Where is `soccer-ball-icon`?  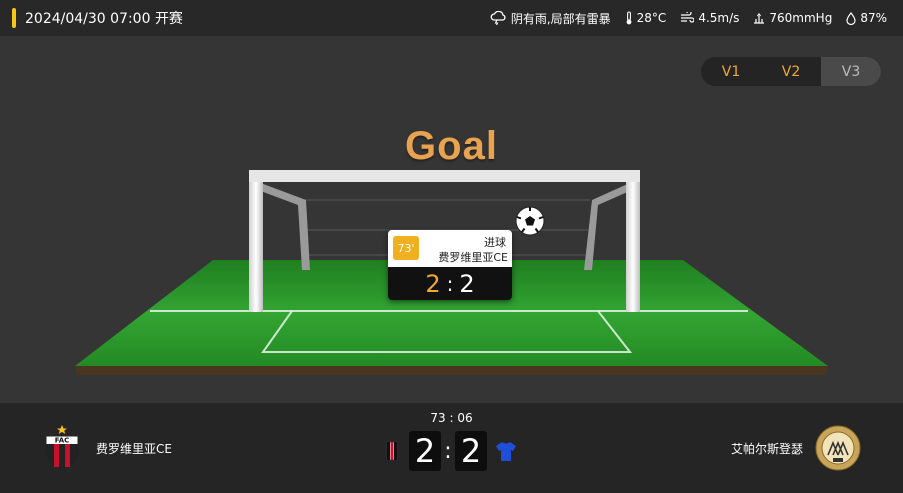 soccer-ball-icon is located at coordinates (530, 221).